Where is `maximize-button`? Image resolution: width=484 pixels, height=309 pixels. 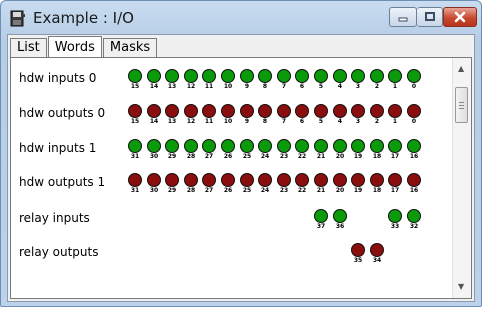 maximize-button is located at coordinates (430, 17).